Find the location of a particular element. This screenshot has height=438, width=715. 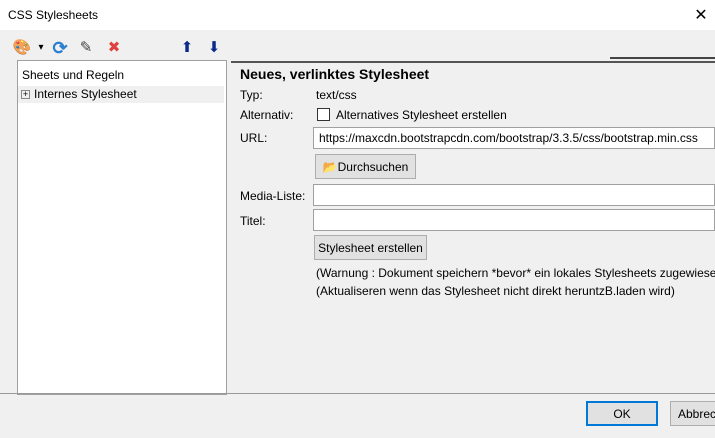

tree-header: Sheets und Regeln is located at coordinates (73, 75).